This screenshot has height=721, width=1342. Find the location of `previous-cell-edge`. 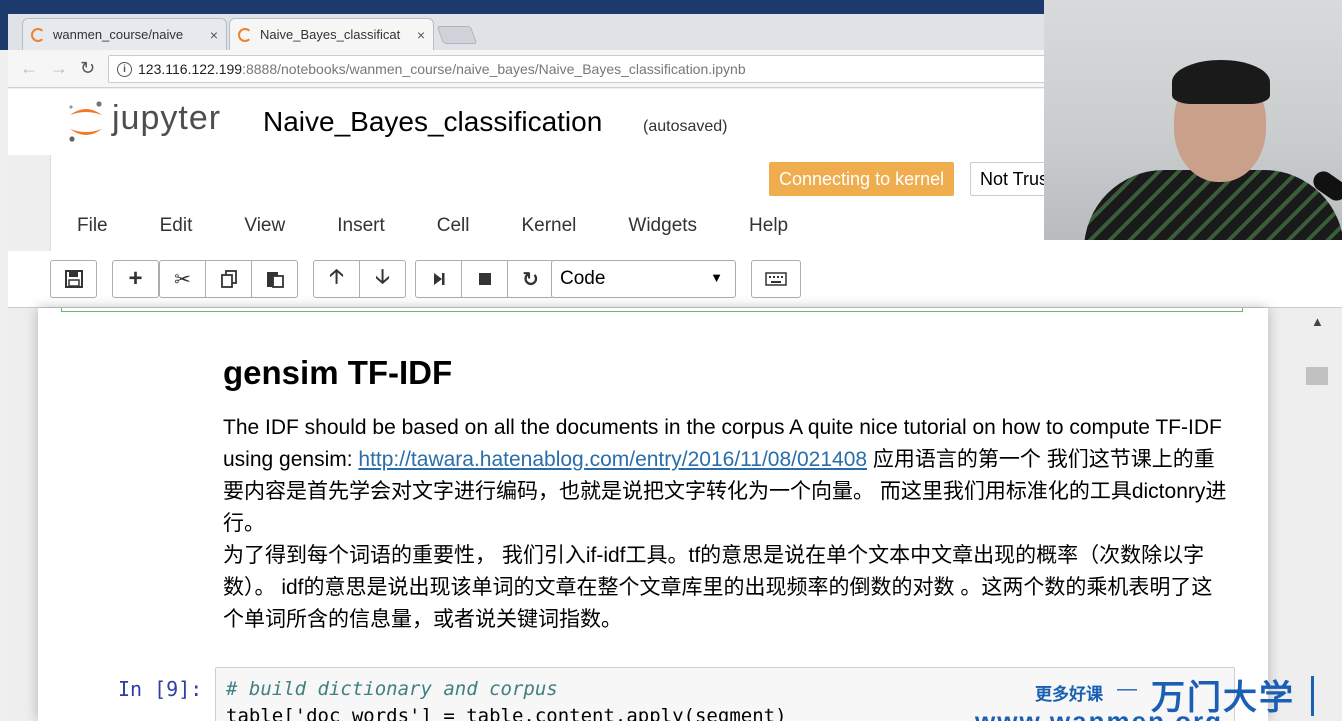

previous-cell-edge is located at coordinates (652, 310).